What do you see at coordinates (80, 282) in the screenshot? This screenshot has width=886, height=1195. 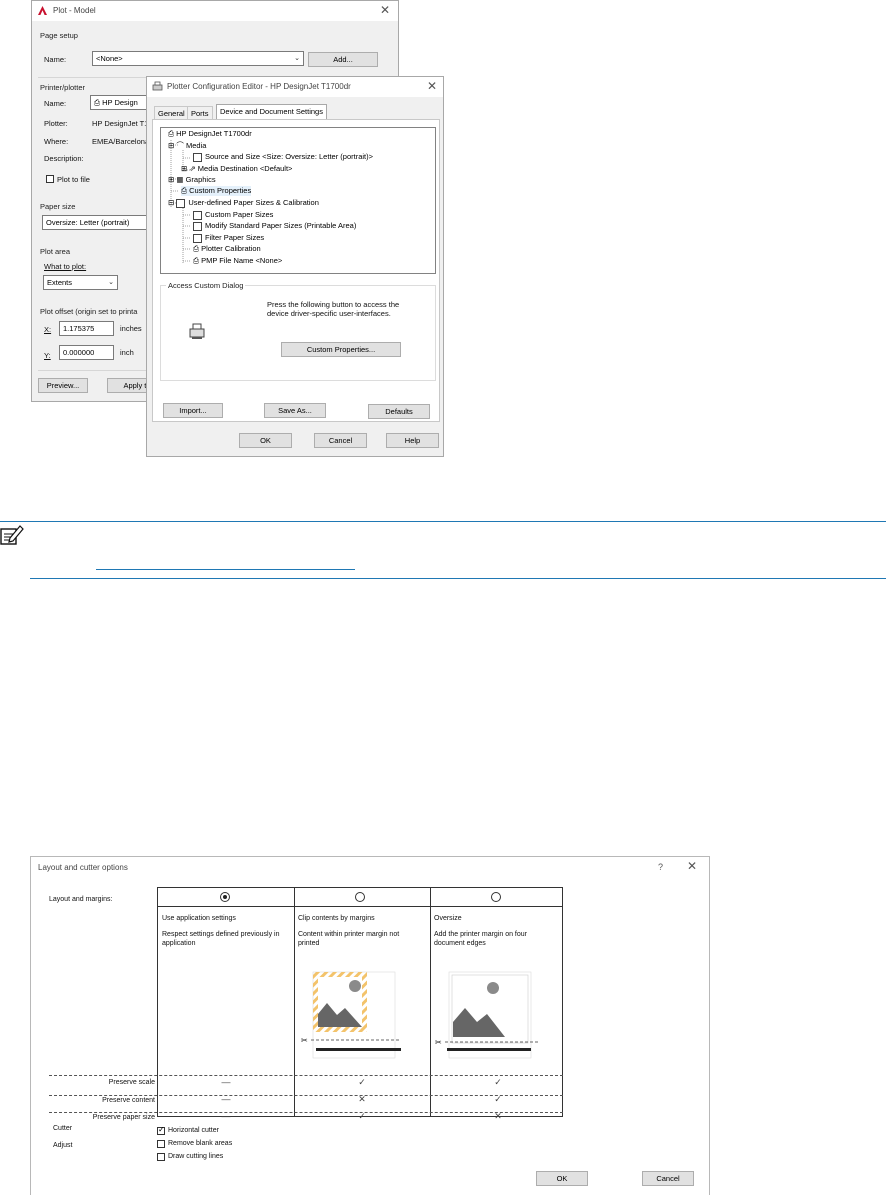 I see `what-to-plot-dropdown: Extents ⌄` at bounding box center [80, 282].